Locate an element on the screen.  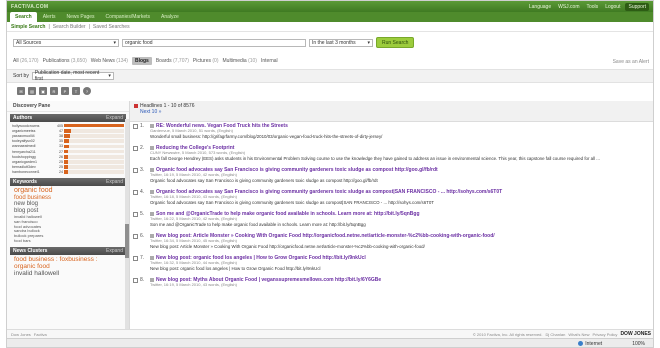
tab-companies-markets: Companies/Markets is located at coordinates (128, 17).